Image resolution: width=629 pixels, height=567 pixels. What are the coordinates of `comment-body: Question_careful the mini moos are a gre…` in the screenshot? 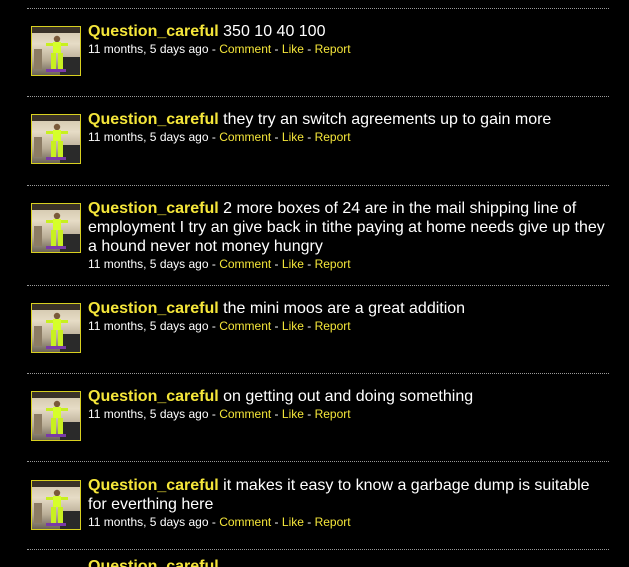 It's located at (348, 317).